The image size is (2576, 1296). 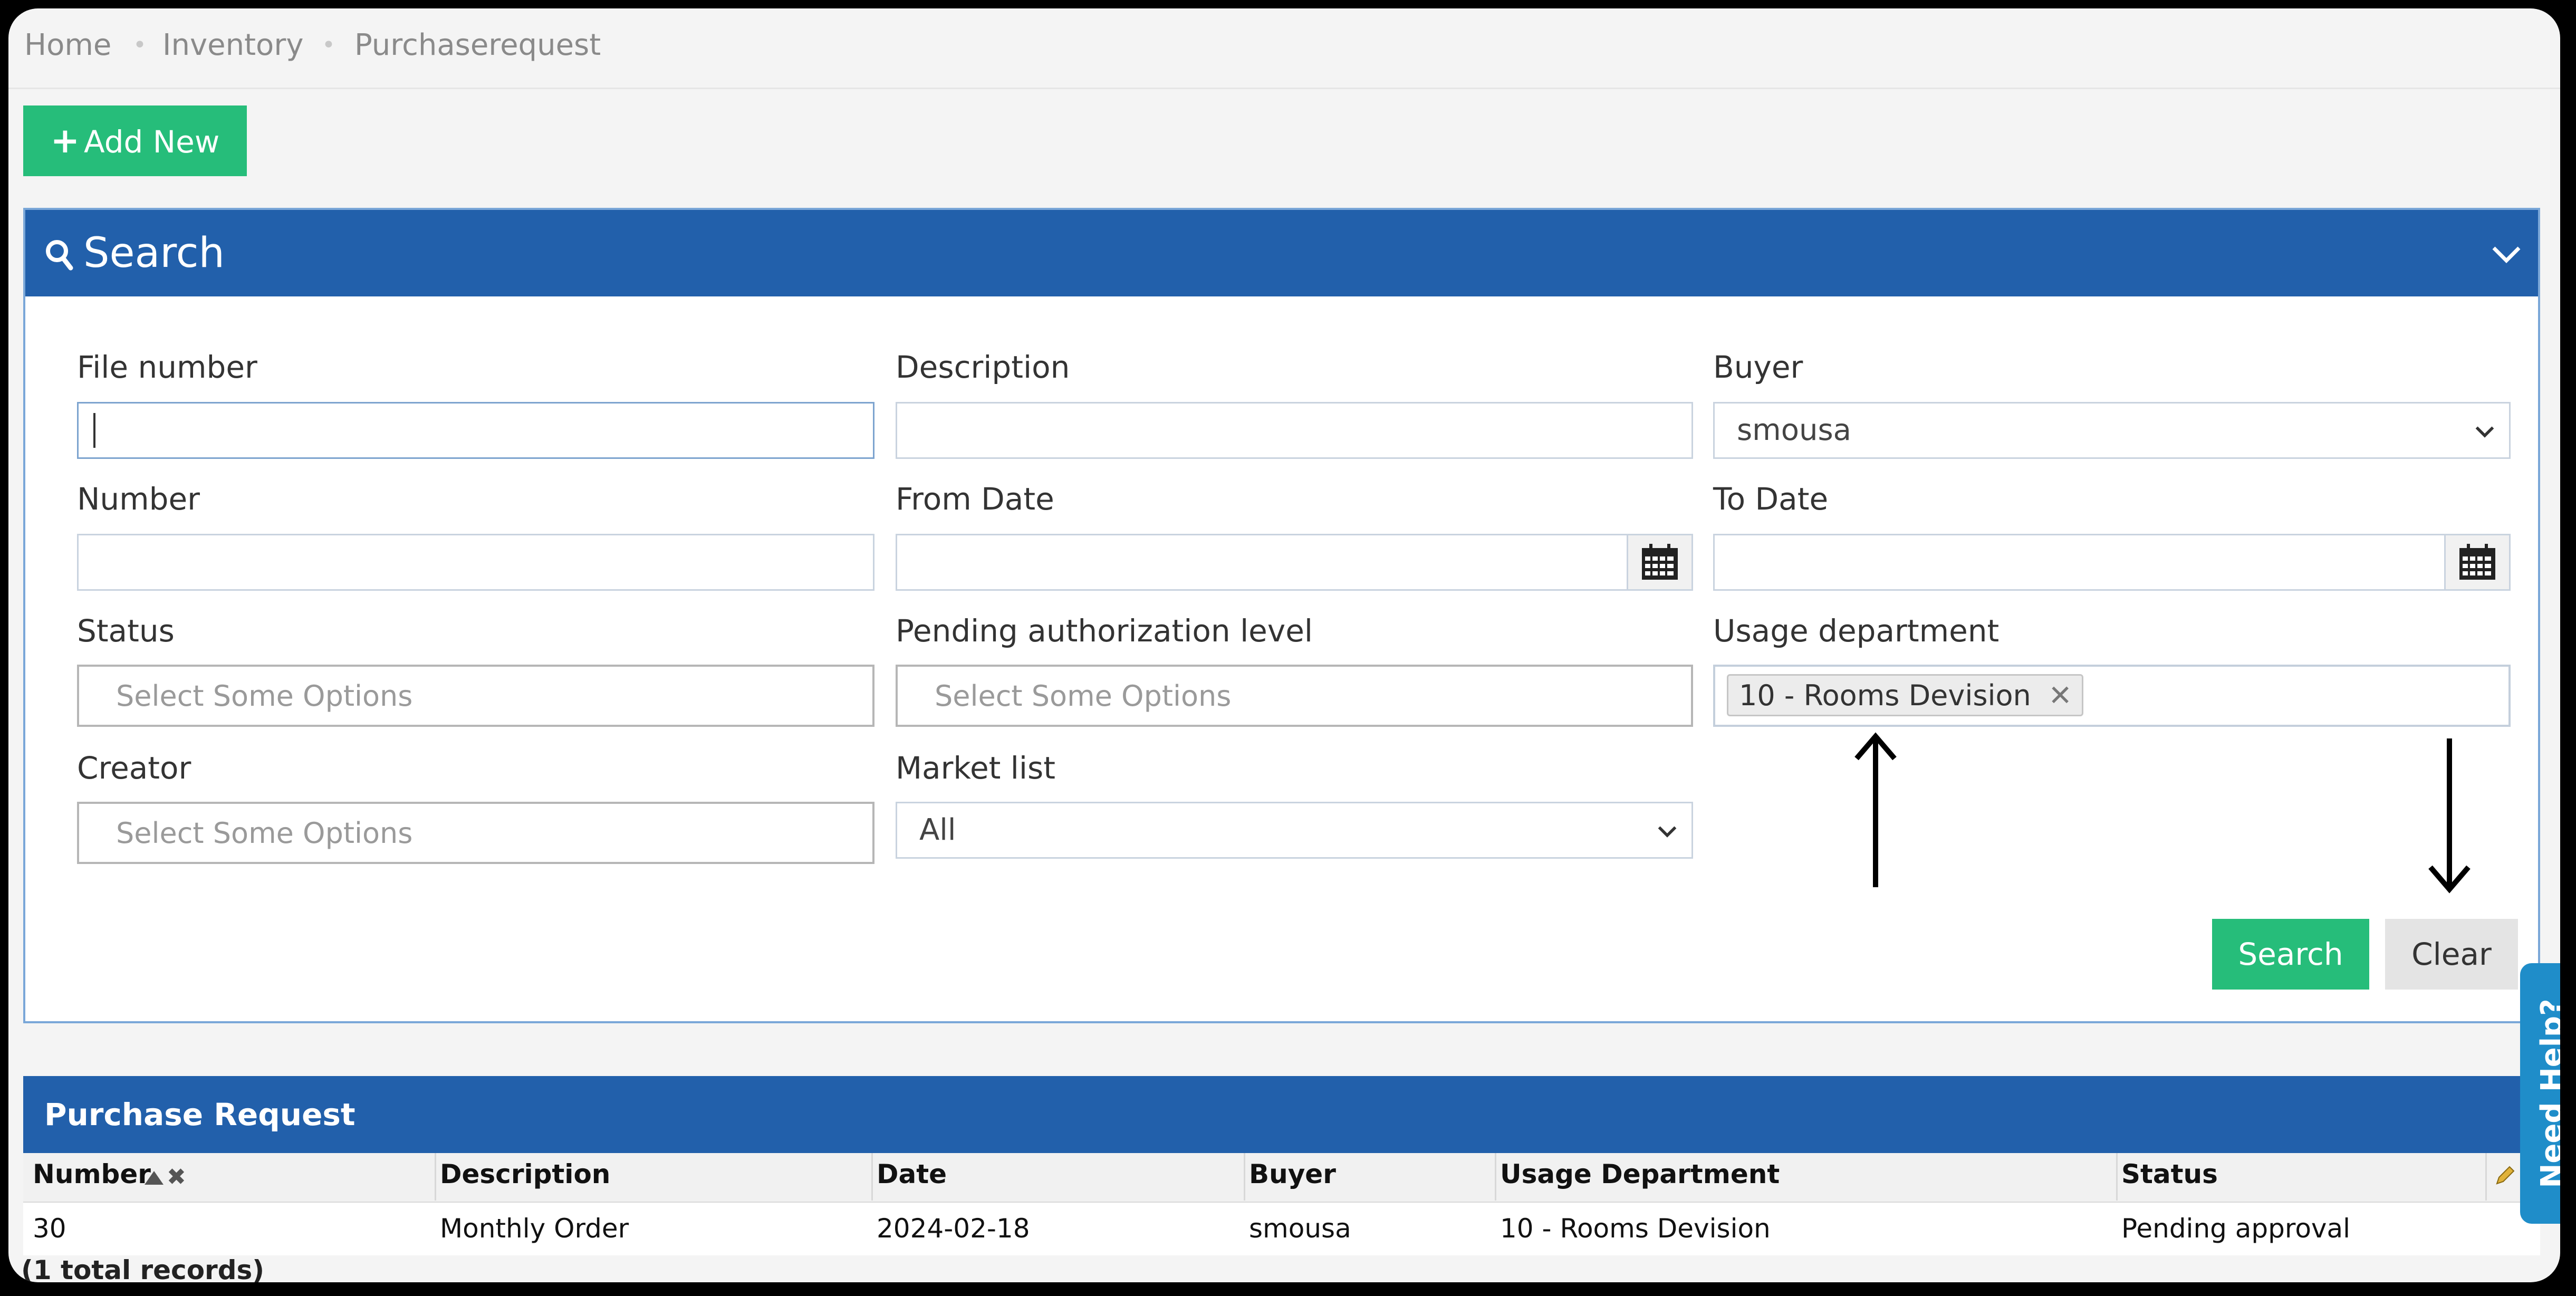 What do you see at coordinates (1281, 253) in the screenshot?
I see `search-panel-header: Search` at bounding box center [1281, 253].